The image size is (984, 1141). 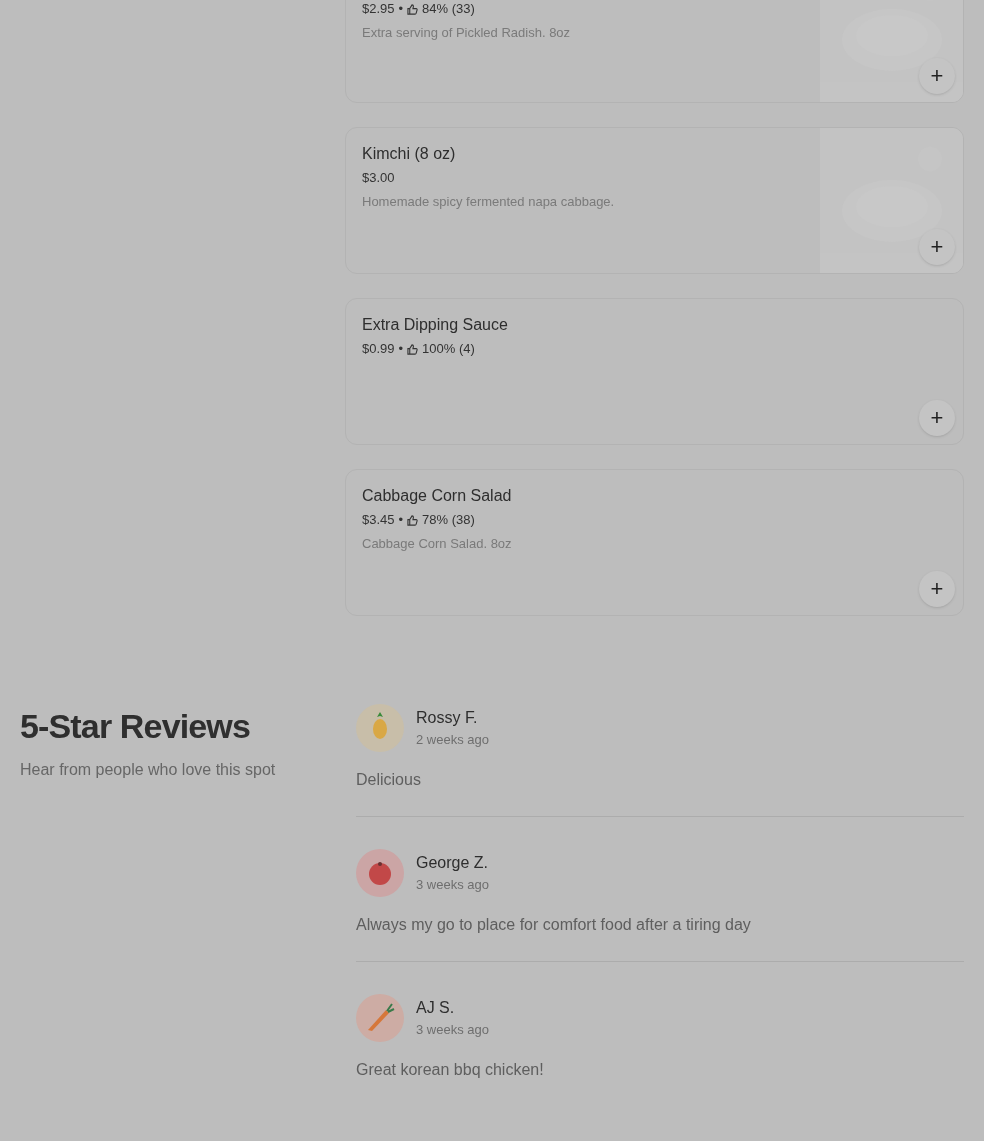 What do you see at coordinates (436, 1008) in the screenshot?
I see `reviewer-name: AJ S.` at bounding box center [436, 1008].